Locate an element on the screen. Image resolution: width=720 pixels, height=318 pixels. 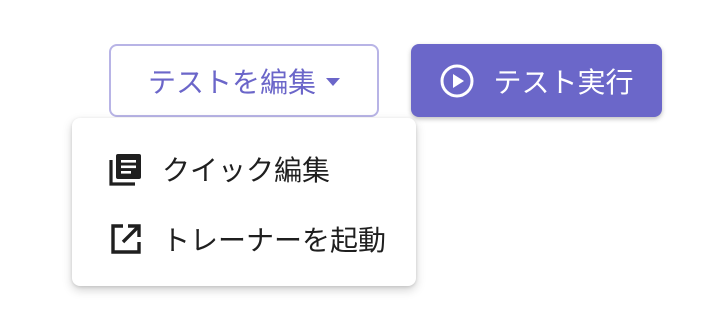
menu-item-quick-edit: クイック編集 is located at coordinates (244, 169).